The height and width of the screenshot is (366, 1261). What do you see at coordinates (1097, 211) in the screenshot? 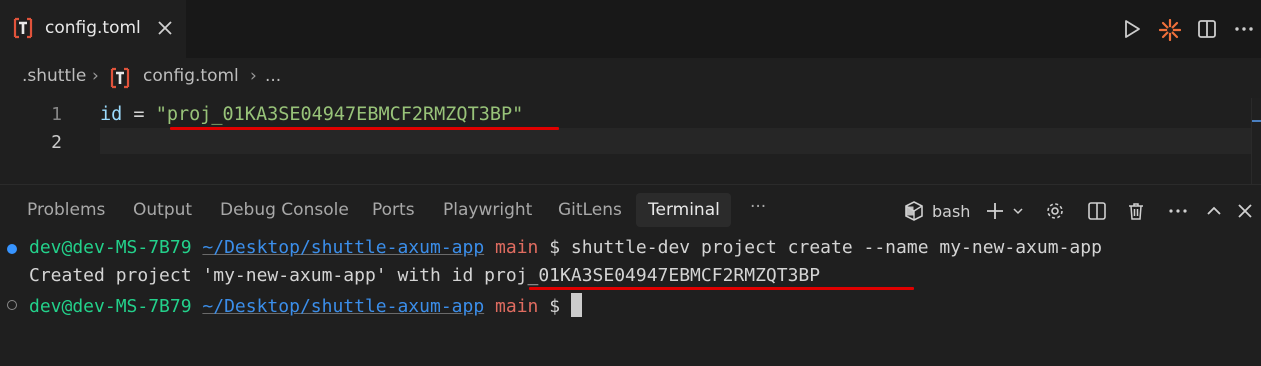
I see `split-terminal-icon` at bounding box center [1097, 211].